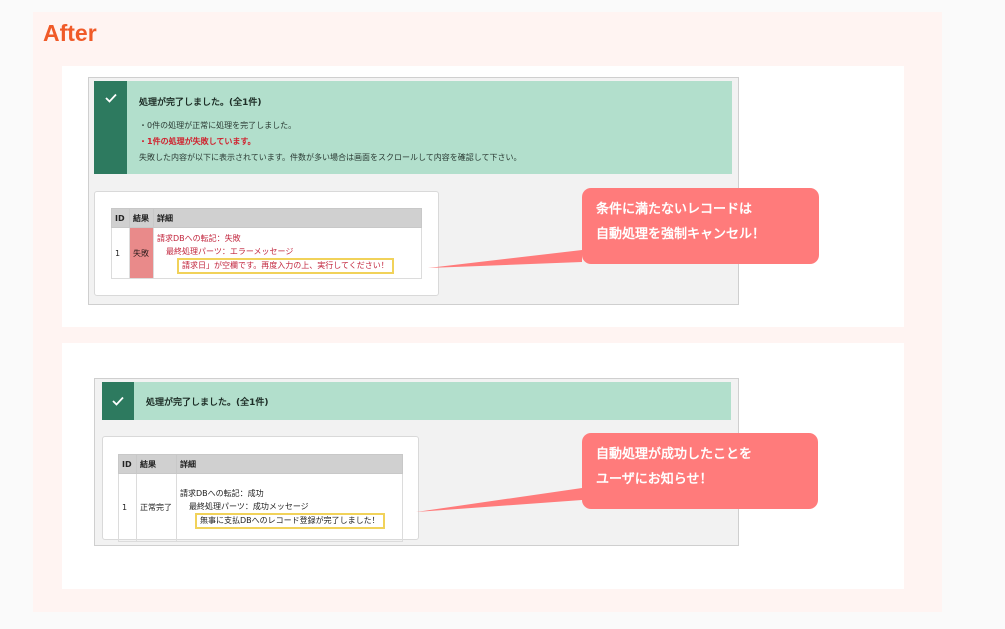 Image resolution: width=1005 pixels, height=629 pixels. Describe the element at coordinates (674, 209) in the screenshot. I see `callout-line: 条件に満たないレコードは` at that location.